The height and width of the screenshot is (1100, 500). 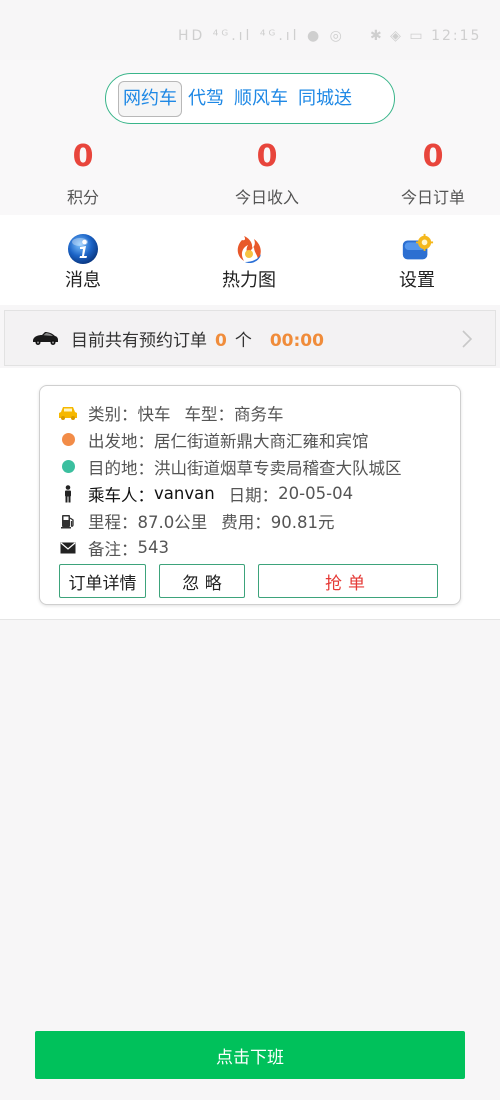 What do you see at coordinates (102, 581) in the screenshot?
I see `order-details-button: 订单详情` at bounding box center [102, 581].